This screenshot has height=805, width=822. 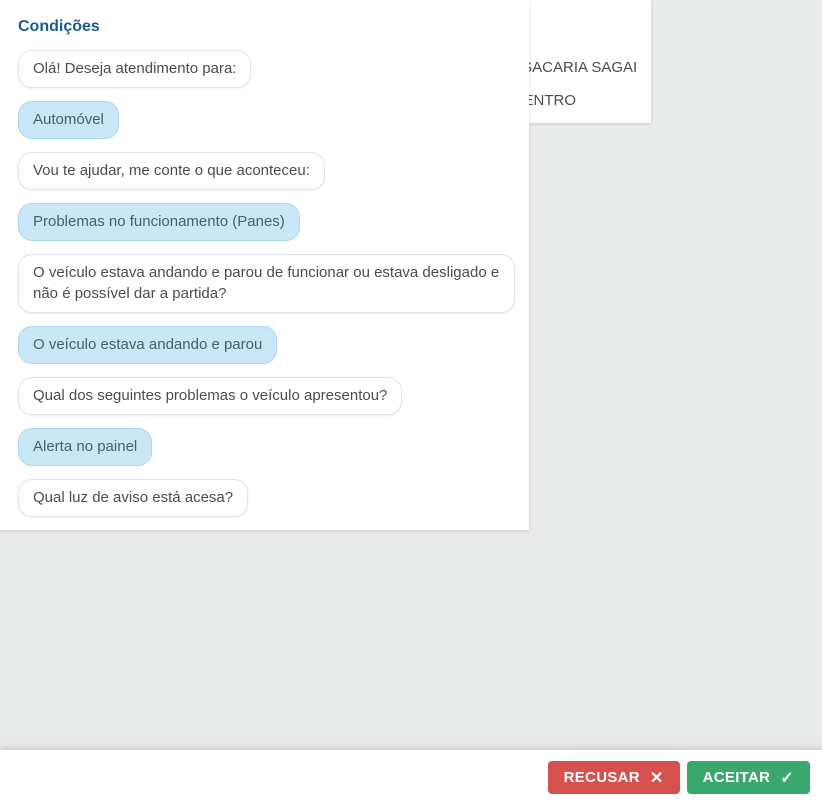 I want to click on action-bar: RECUSAR ✕ ACEITAR ✓, so click(x=411, y=777).